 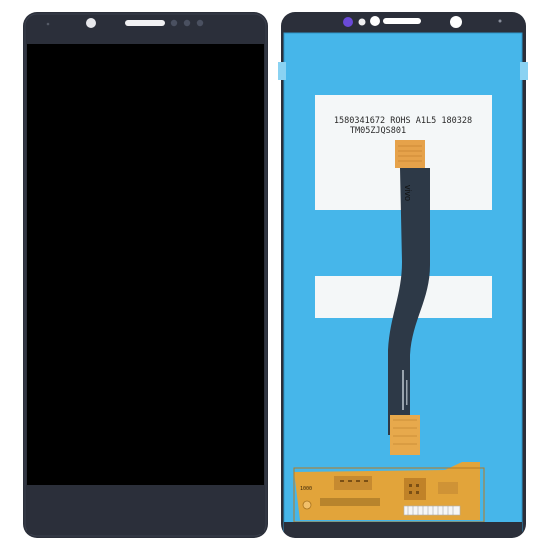 I want to click on pcb-chip-a, so click(x=353, y=483).